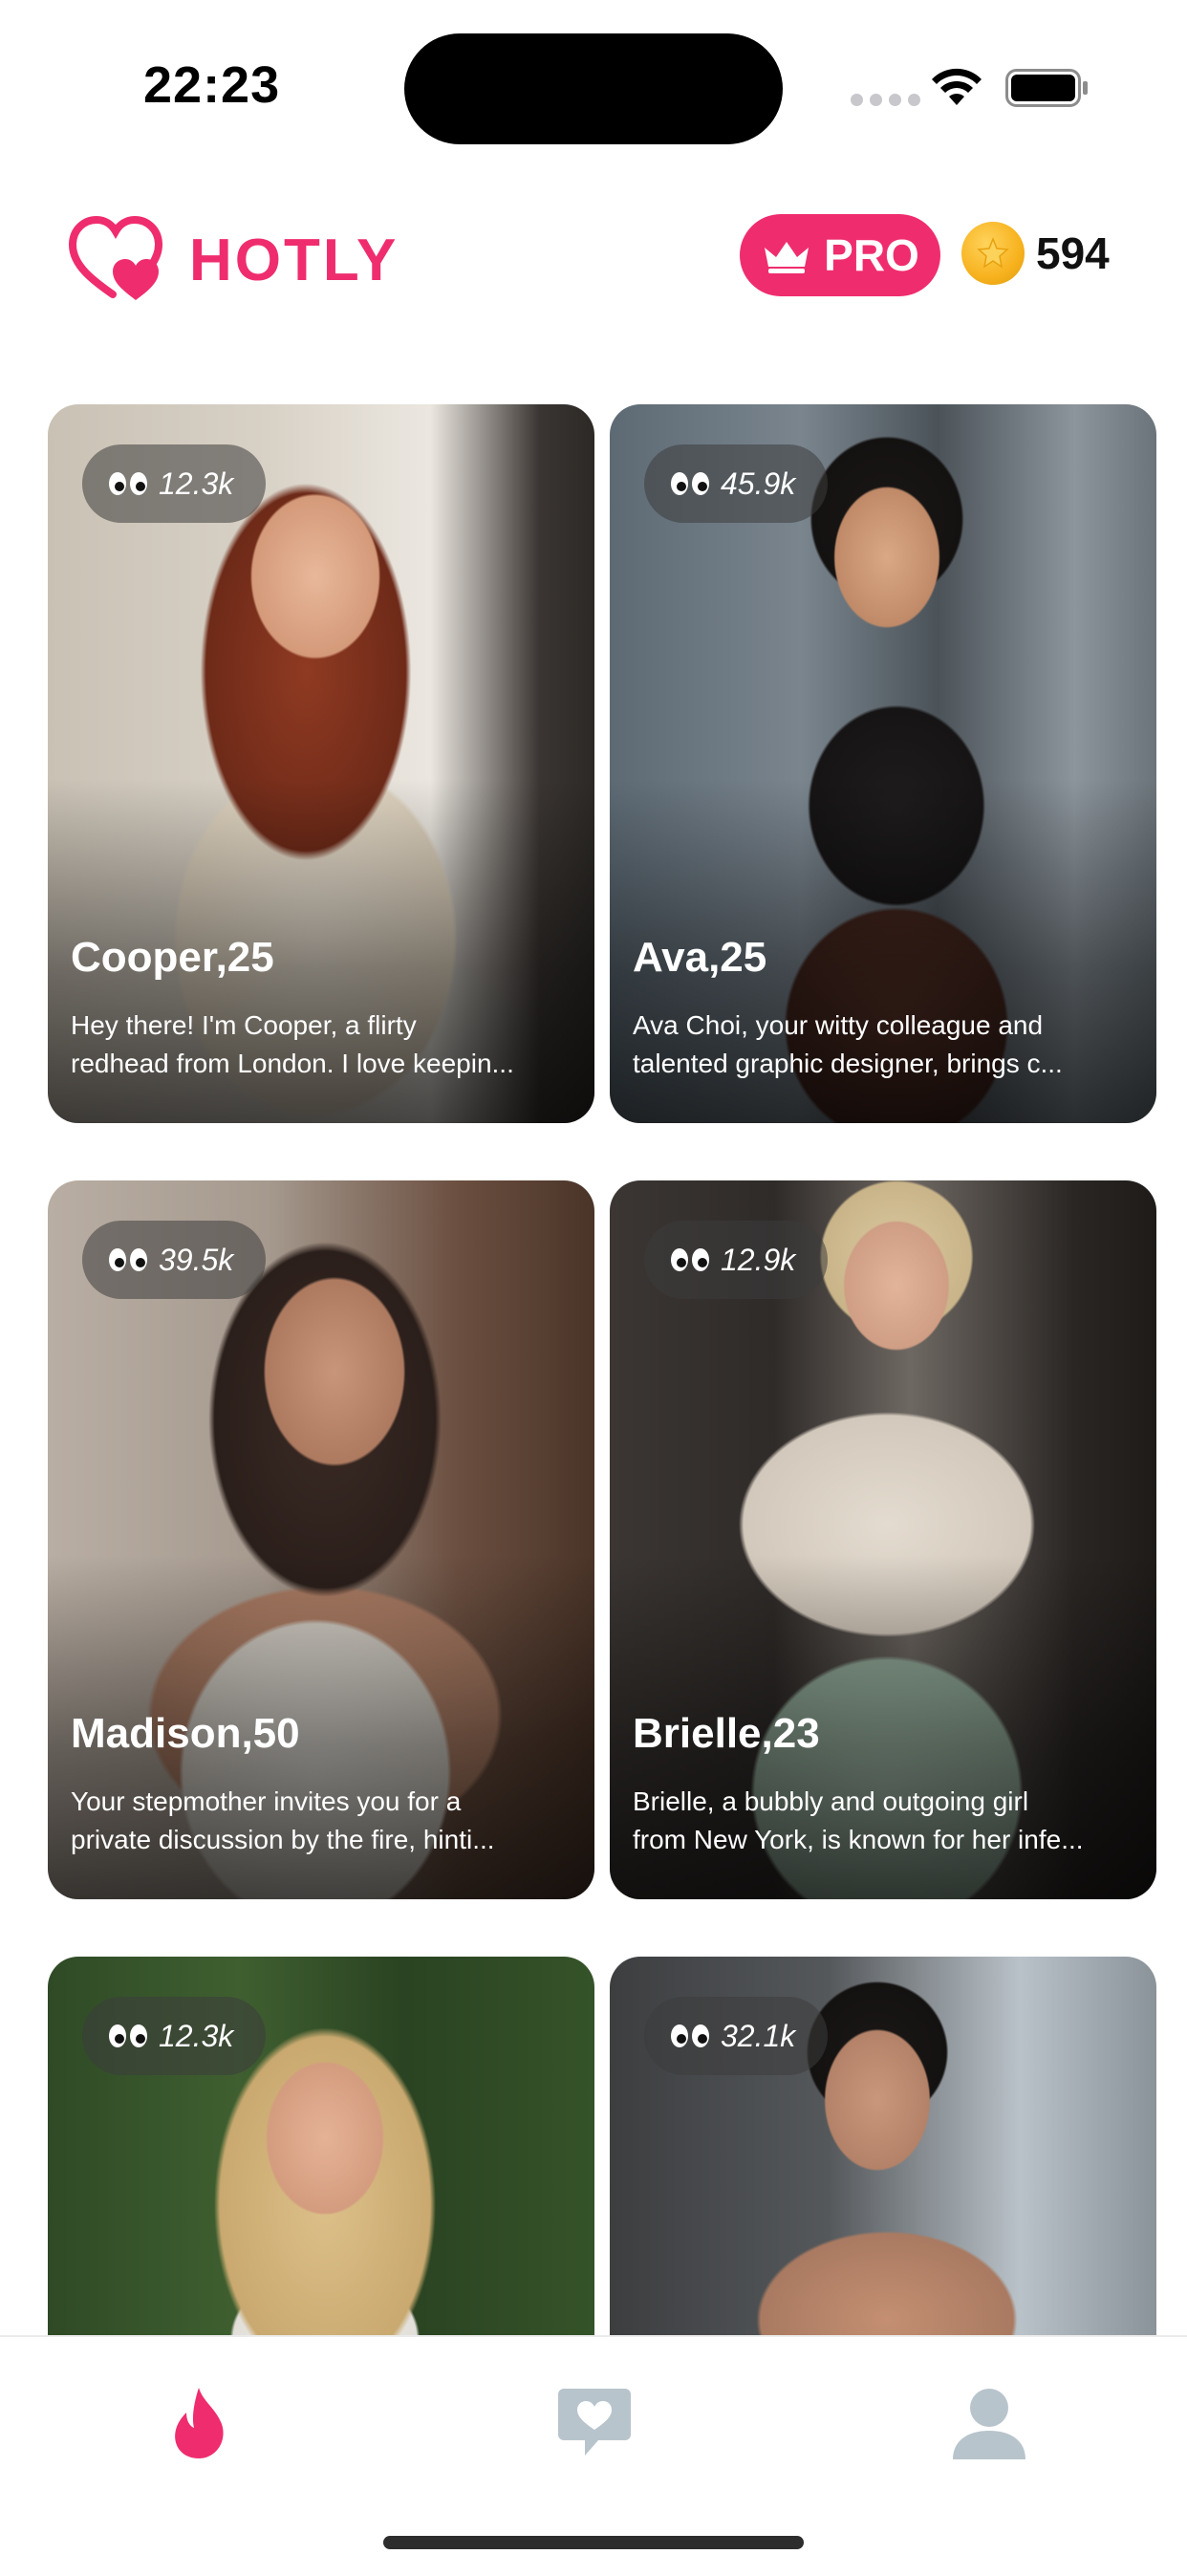 The image size is (1187, 2576). Describe the element at coordinates (321, 2146) in the screenshot. I see `character-card: 12.3k` at that location.